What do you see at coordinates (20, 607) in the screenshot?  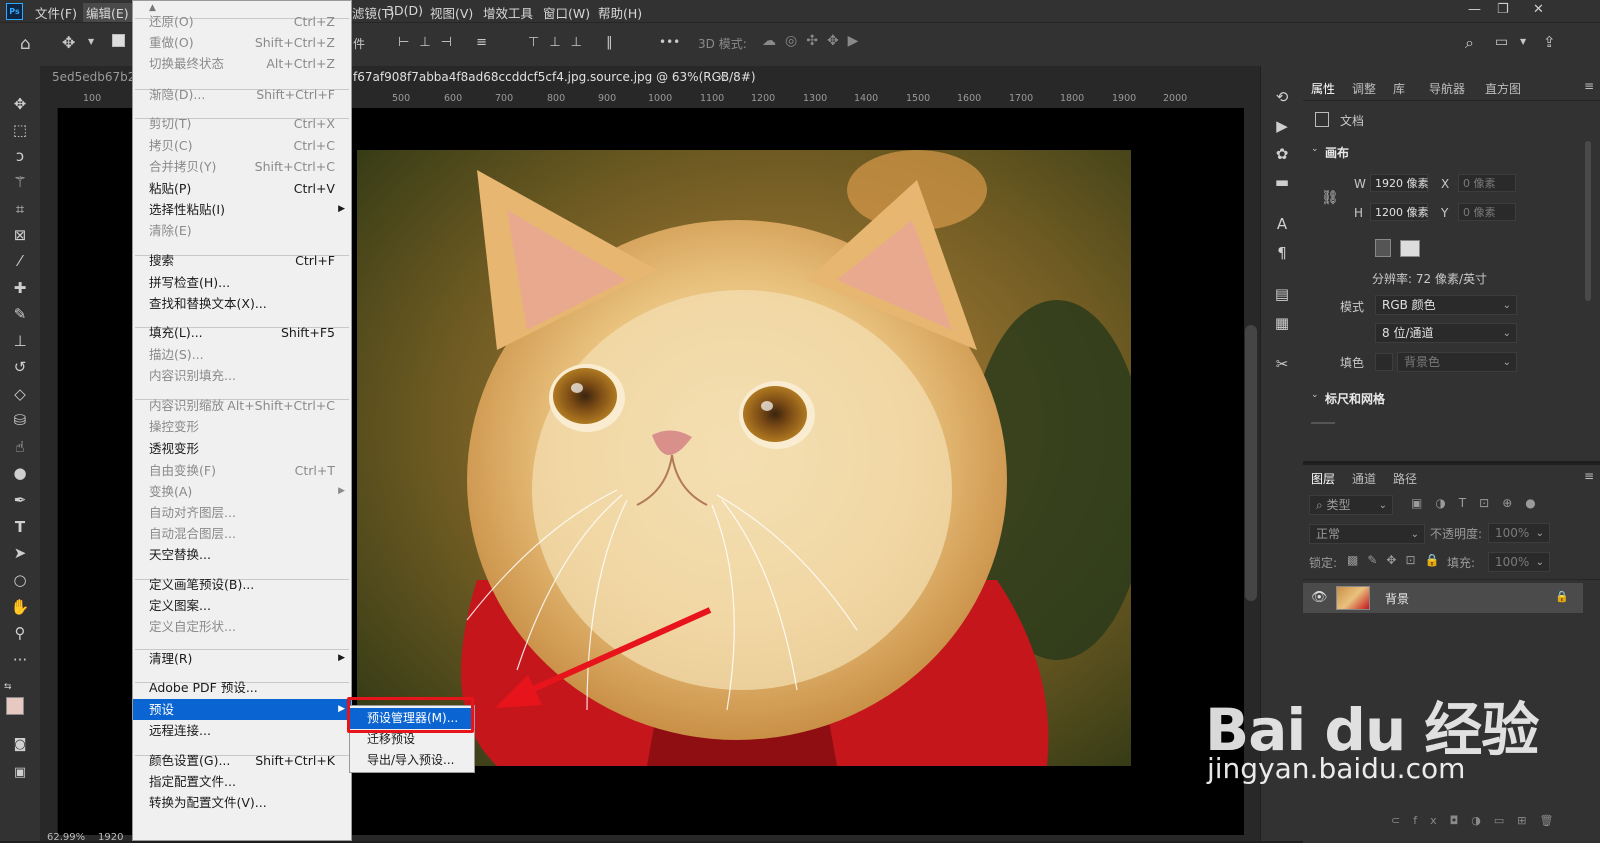 I see `hand-tool-icon: ✋` at bounding box center [20, 607].